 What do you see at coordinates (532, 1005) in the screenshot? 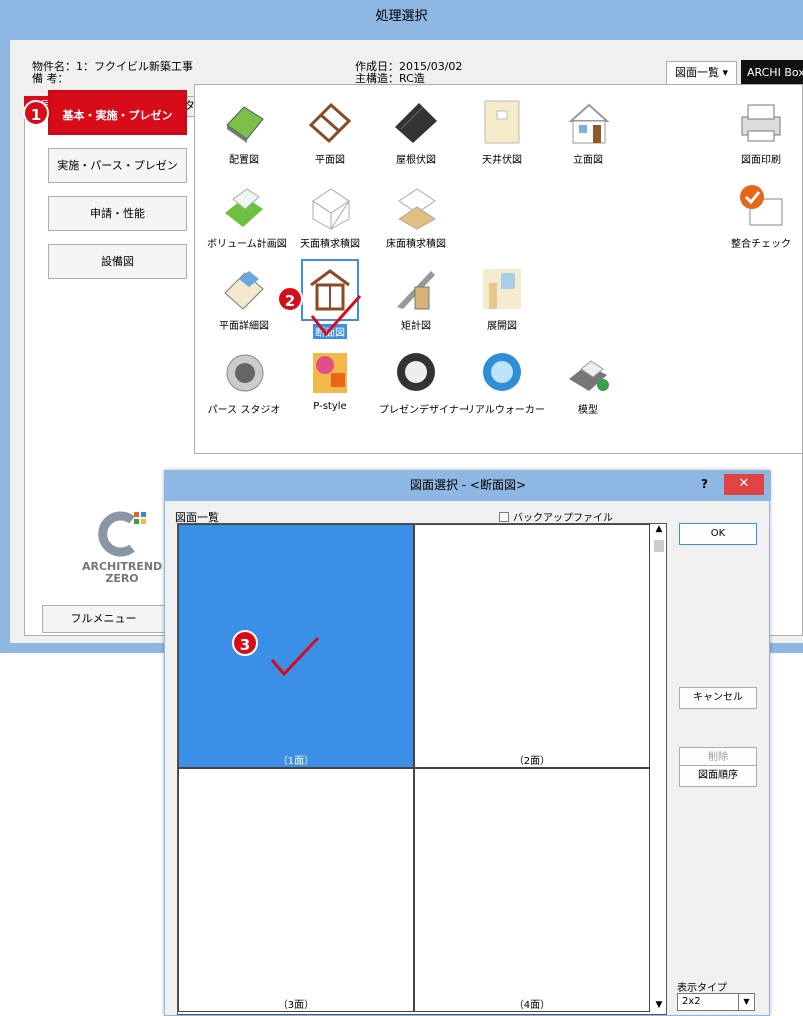
I see `cell-caption: （4面）` at bounding box center [532, 1005].